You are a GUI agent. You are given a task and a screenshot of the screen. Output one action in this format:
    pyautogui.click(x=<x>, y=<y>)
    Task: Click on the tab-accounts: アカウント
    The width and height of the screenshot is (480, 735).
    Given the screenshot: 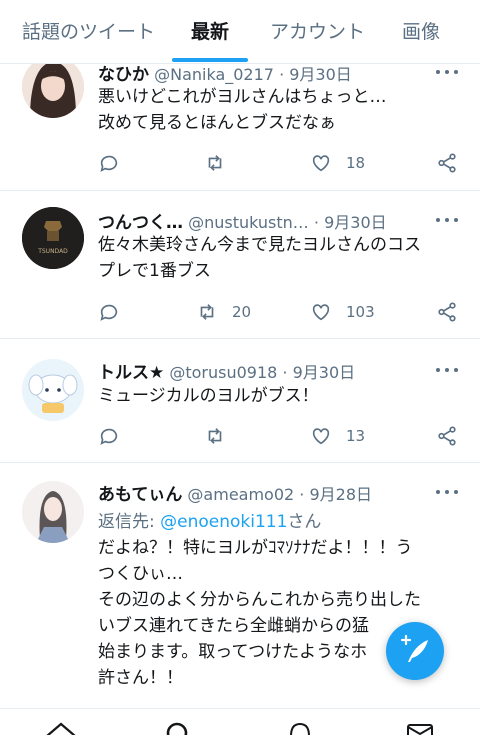 What is the action you would take?
    pyautogui.click(x=317, y=30)
    